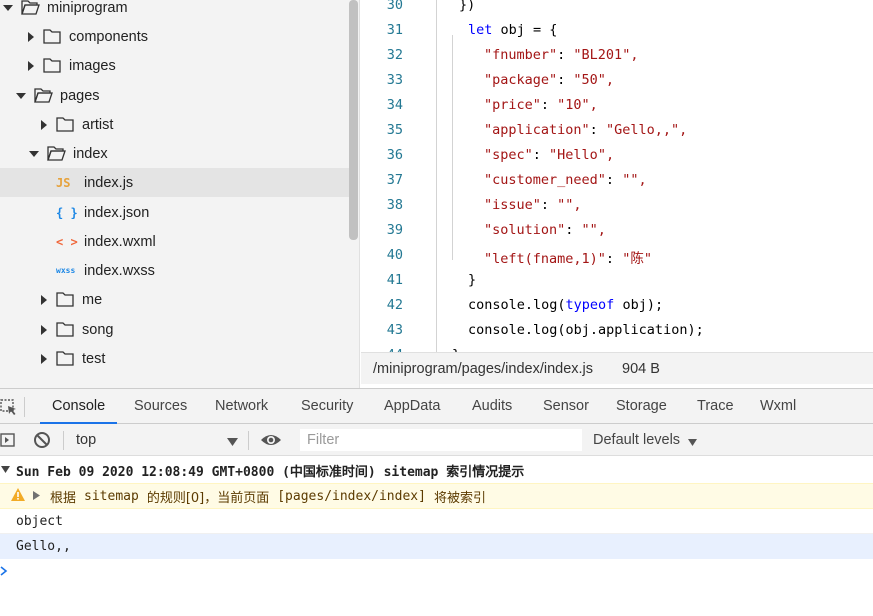 The height and width of the screenshot is (616, 873). What do you see at coordinates (175, 212) in the screenshot?
I see `tree-file: { } index.json` at bounding box center [175, 212].